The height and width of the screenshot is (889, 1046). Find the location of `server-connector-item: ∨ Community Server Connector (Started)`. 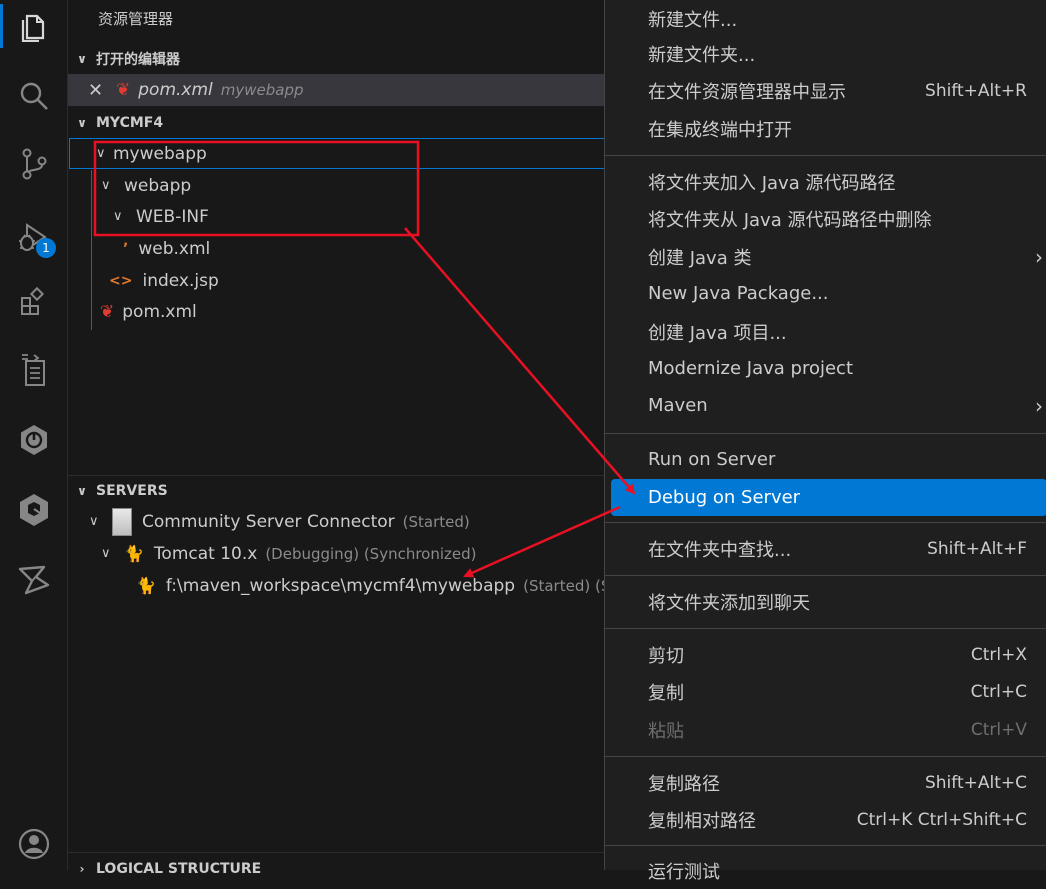

server-connector-item: ∨ Community Server Connector (Started) is located at coordinates (336, 521).